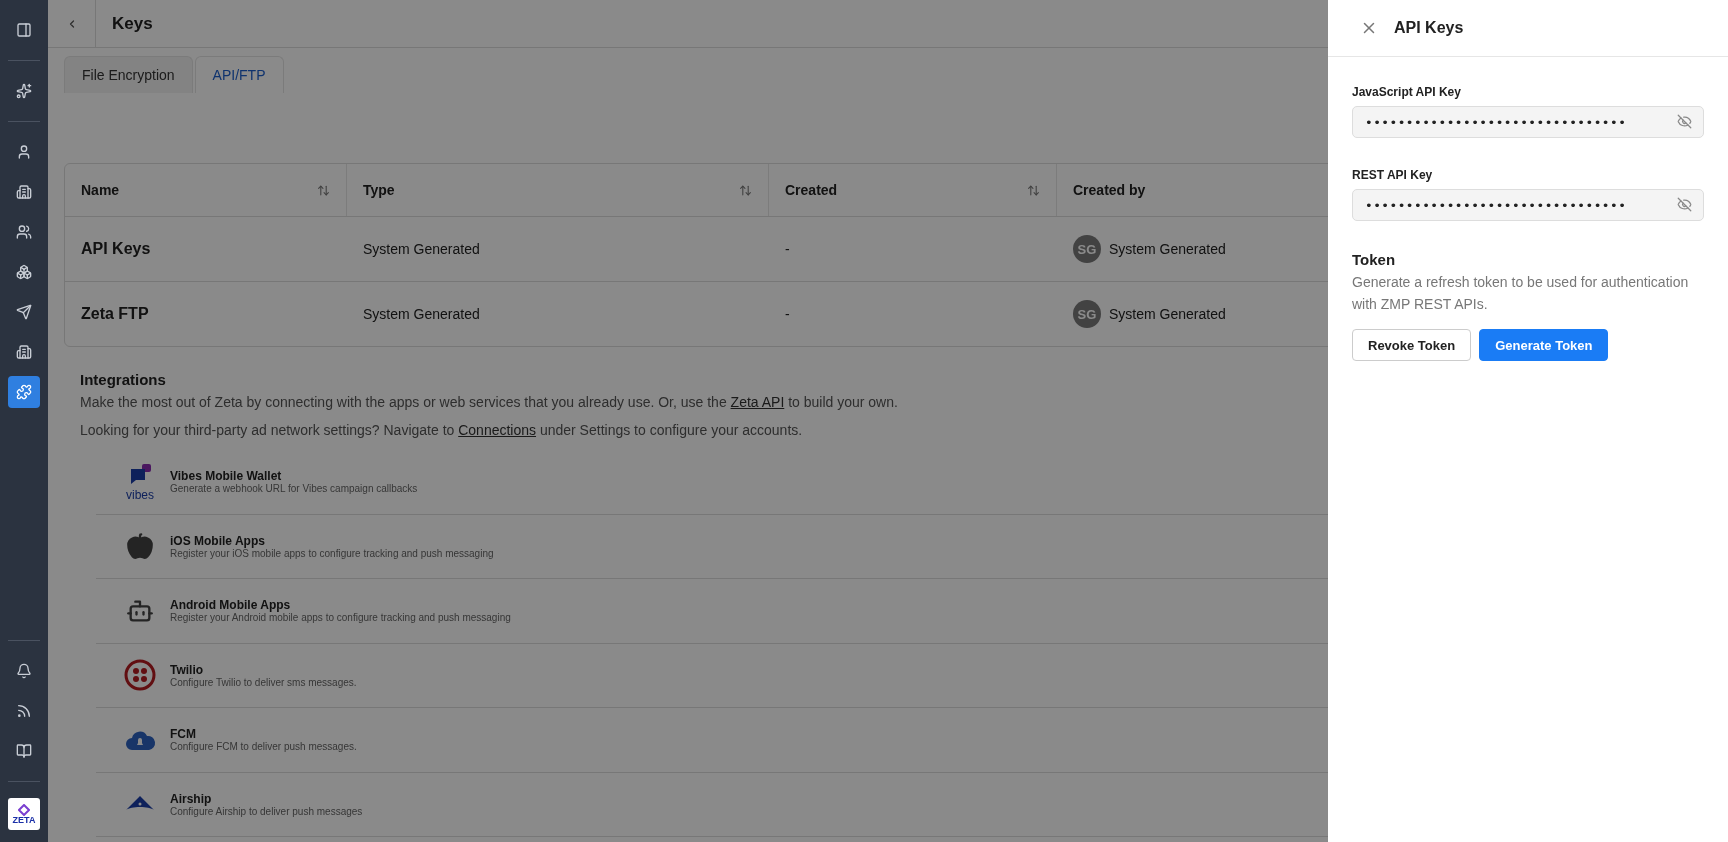 This screenshot has width=1728, height=842. I want to click on integration-description: Configure Twilio to deliver sms messages., so click(263, 682).